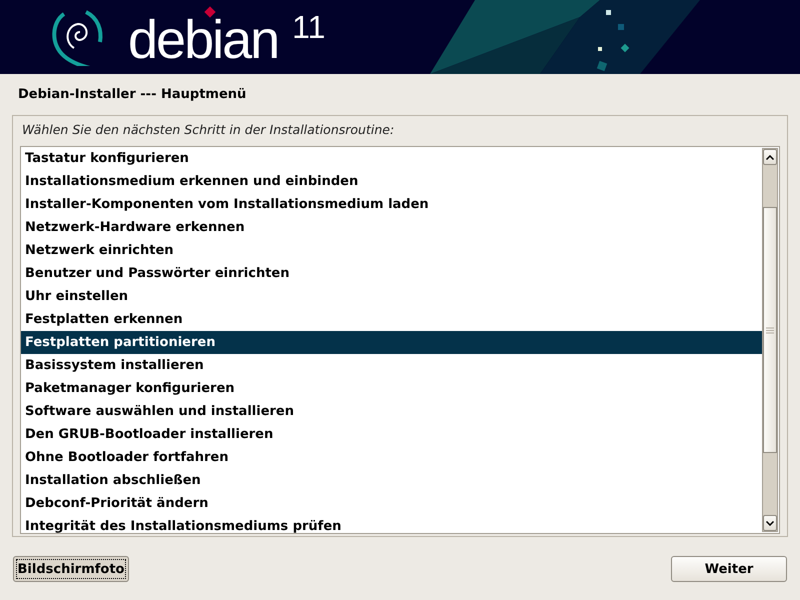 This screenshot has height=600, width=800. Describe the element at coordinates (391, 342) in the screenshot. I see `menu-item: Festplatten partitionieren` at that location.